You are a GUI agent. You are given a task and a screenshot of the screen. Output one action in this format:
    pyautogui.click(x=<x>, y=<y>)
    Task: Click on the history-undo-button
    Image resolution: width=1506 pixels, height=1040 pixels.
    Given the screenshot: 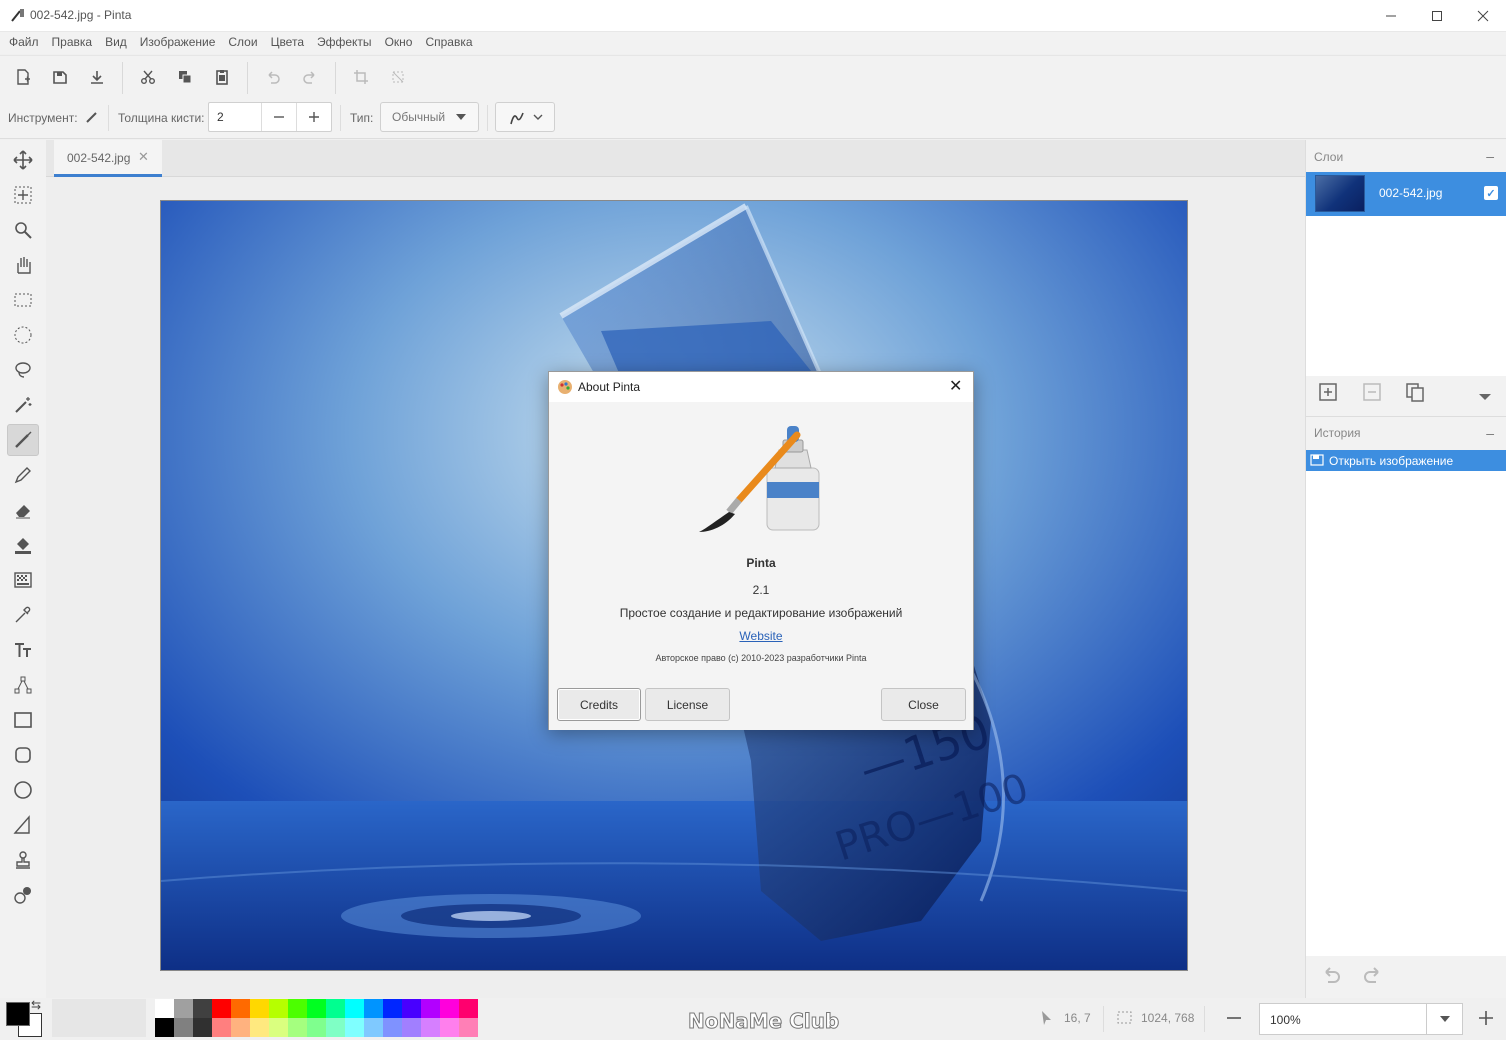 What is the action you would take?
    pyautogui.click(x=1331, y=977)
    